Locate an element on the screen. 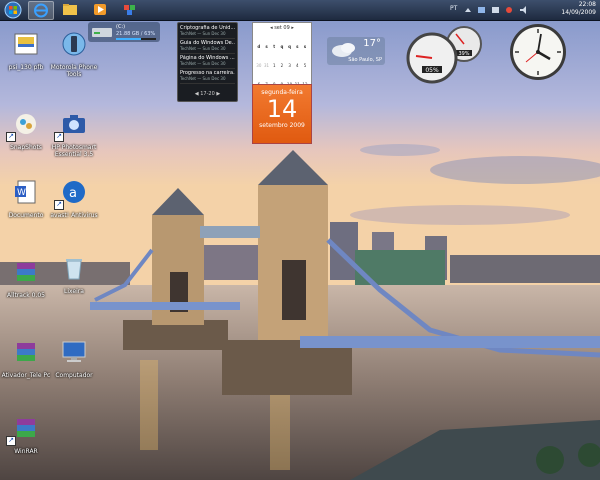  cloud-icon is located at coordinates (343, 50).